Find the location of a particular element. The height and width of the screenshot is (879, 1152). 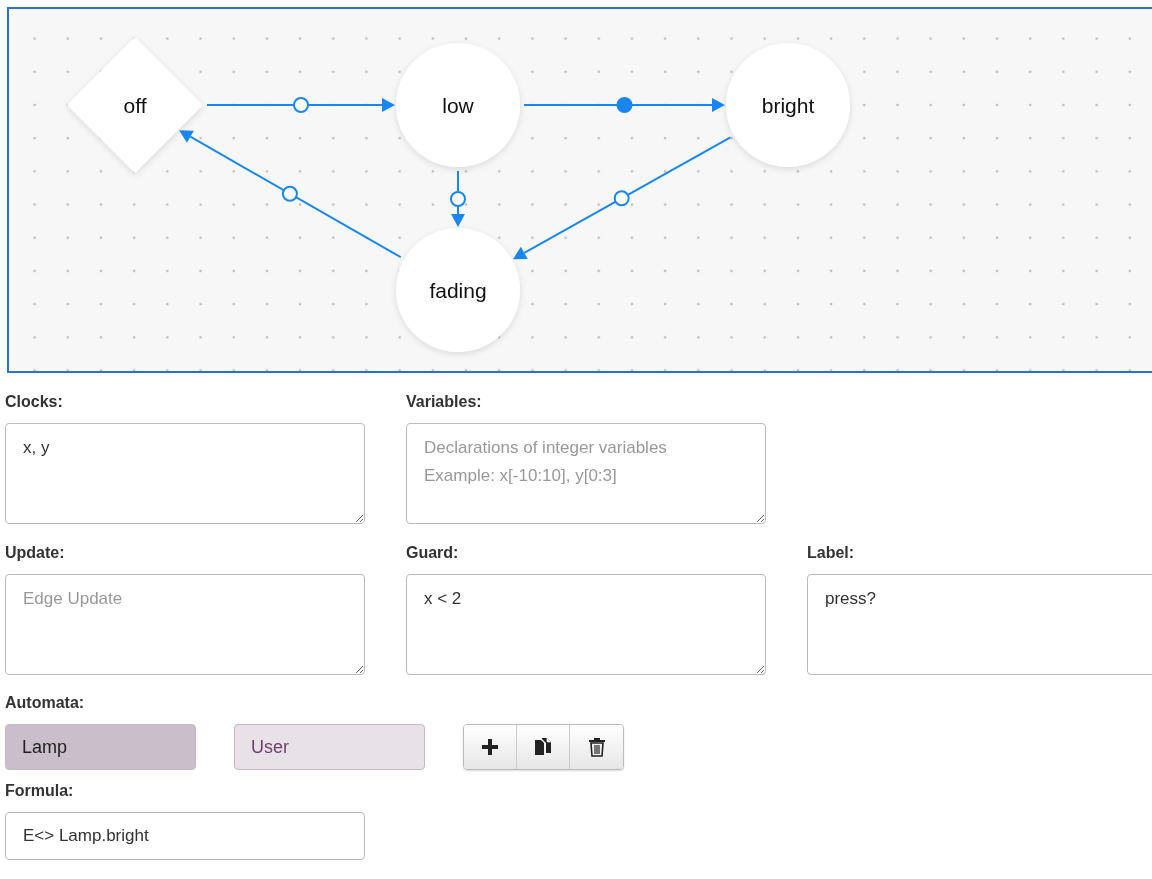

clocks-field: x, y is located at coordinates (185, 473).